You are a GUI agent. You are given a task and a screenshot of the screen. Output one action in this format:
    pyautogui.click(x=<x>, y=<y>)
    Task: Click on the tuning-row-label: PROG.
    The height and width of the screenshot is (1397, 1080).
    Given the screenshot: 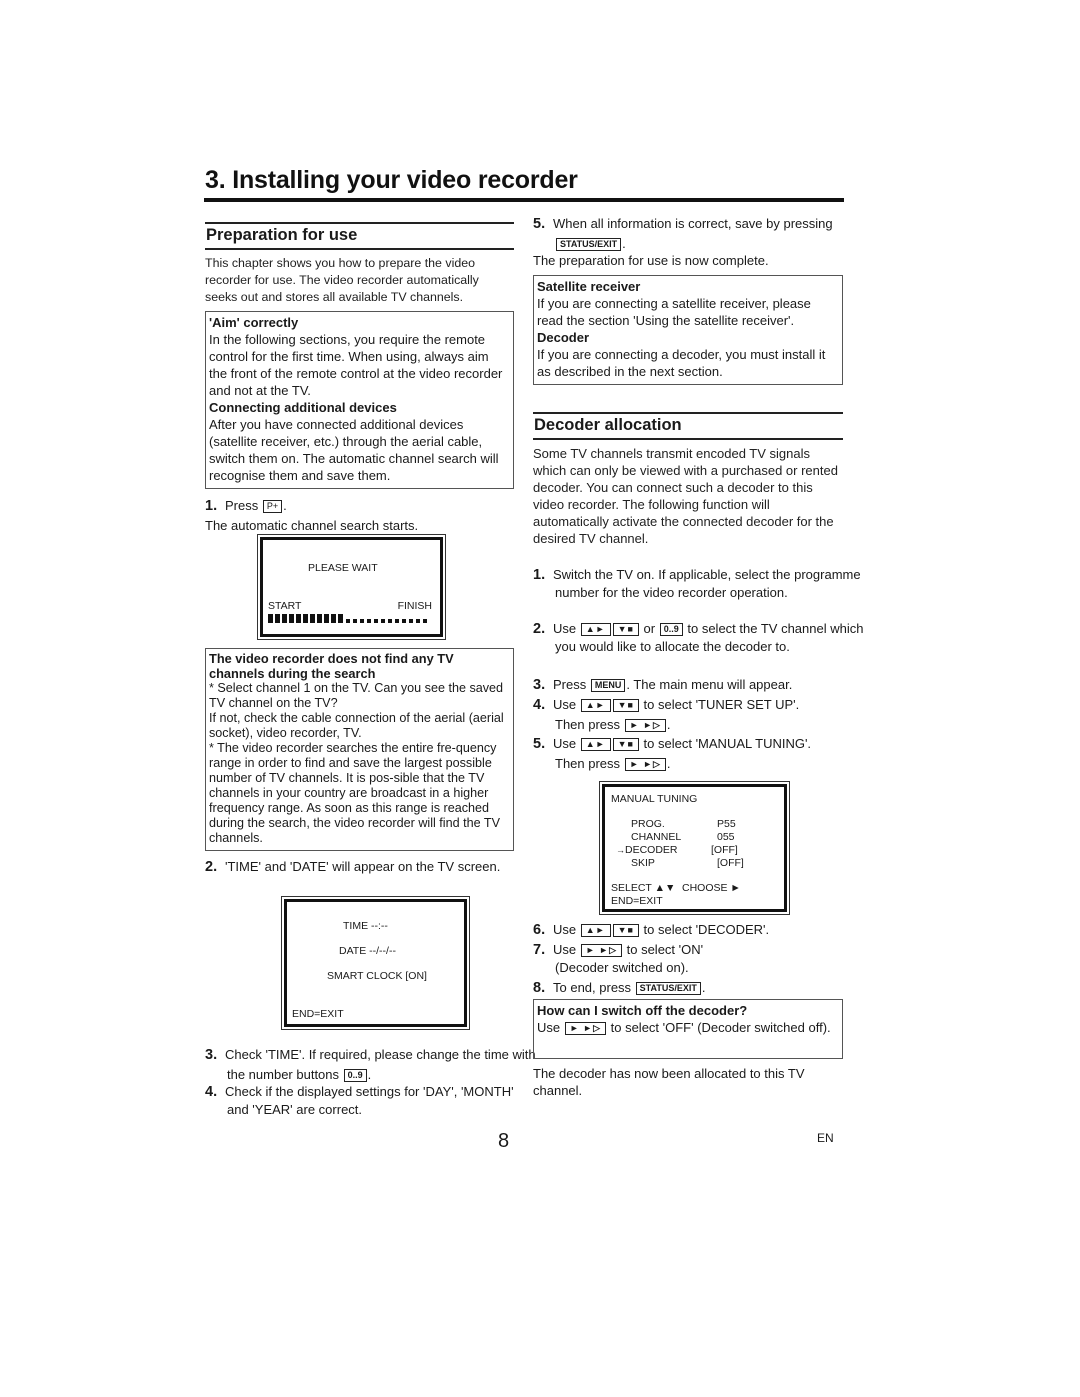 What is the action you would take?
    pyautogui.click(x=648, y=824)
    